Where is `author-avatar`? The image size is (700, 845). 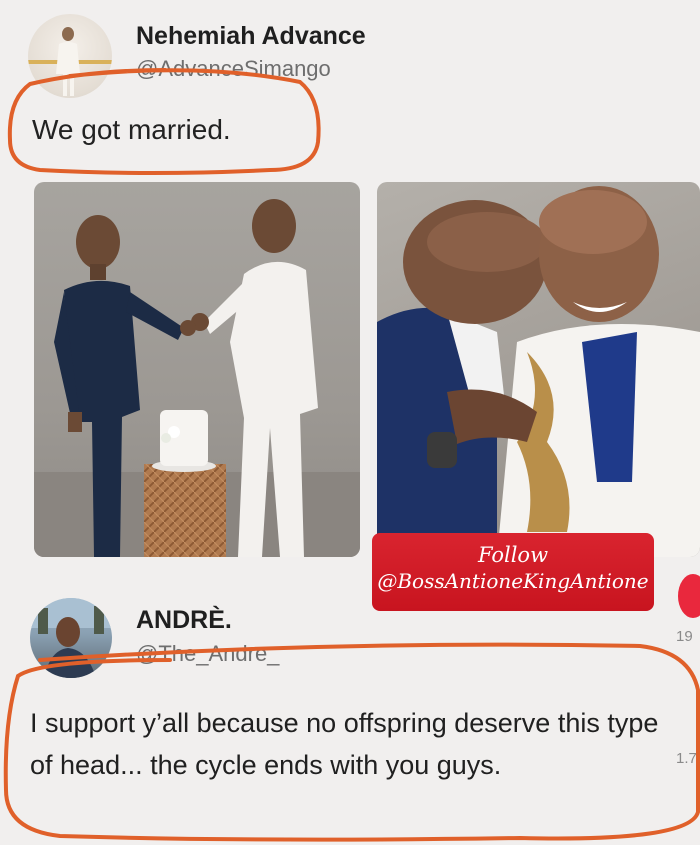
author-avatar is located at coordinates (70, 56).